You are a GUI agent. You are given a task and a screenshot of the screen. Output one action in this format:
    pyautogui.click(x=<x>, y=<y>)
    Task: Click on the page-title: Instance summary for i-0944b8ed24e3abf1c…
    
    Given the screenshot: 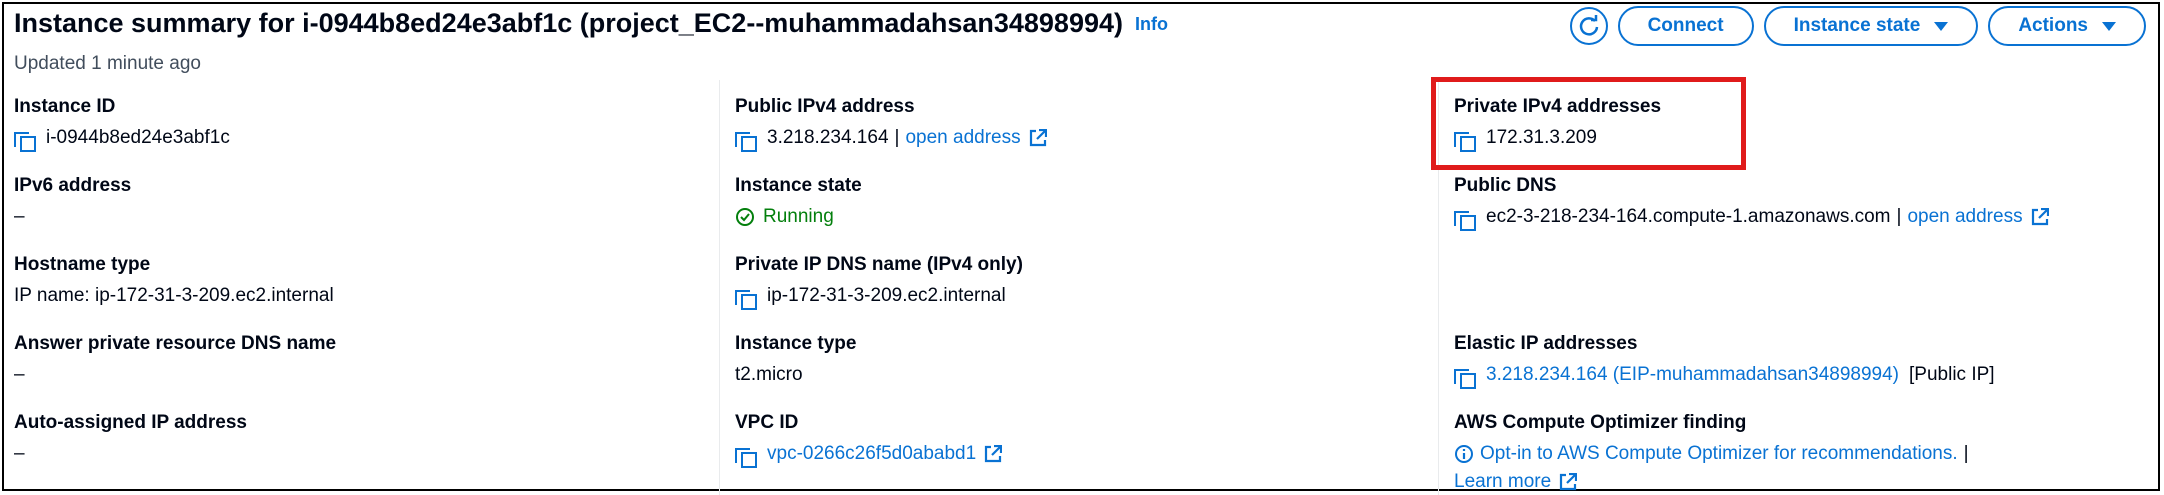 What is the action you would take?
    pyautogui.click(x=591, y=23)
    